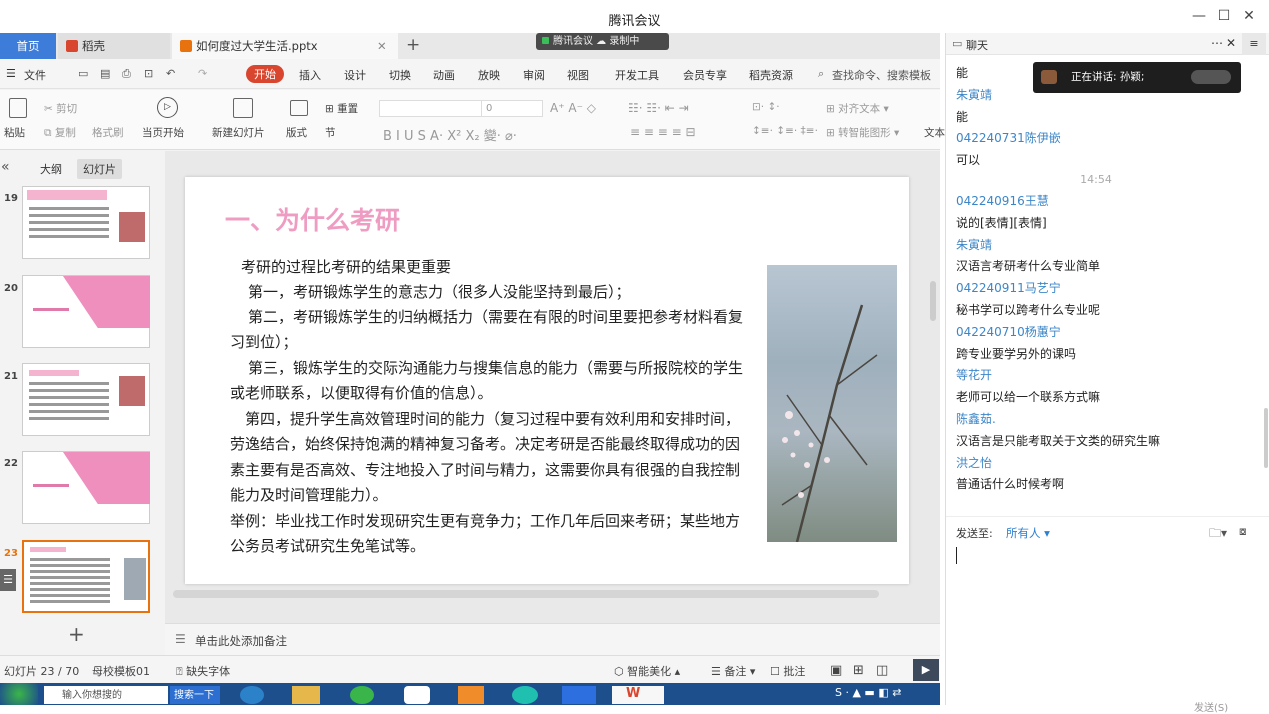  I want to click on reset-button: ⊞ 重置, so click(341, 108).